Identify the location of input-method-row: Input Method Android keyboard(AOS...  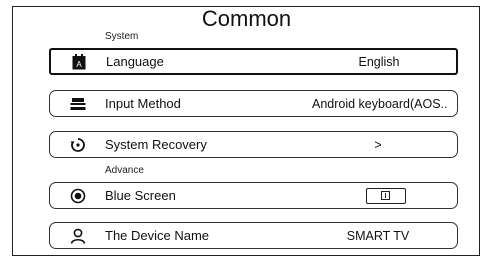
(253, 103).